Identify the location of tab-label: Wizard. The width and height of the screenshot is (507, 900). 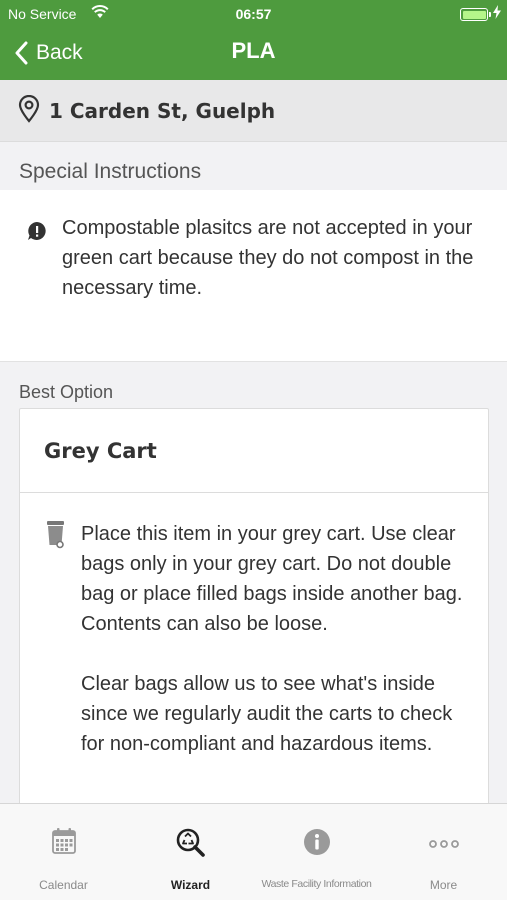
(190, 885).